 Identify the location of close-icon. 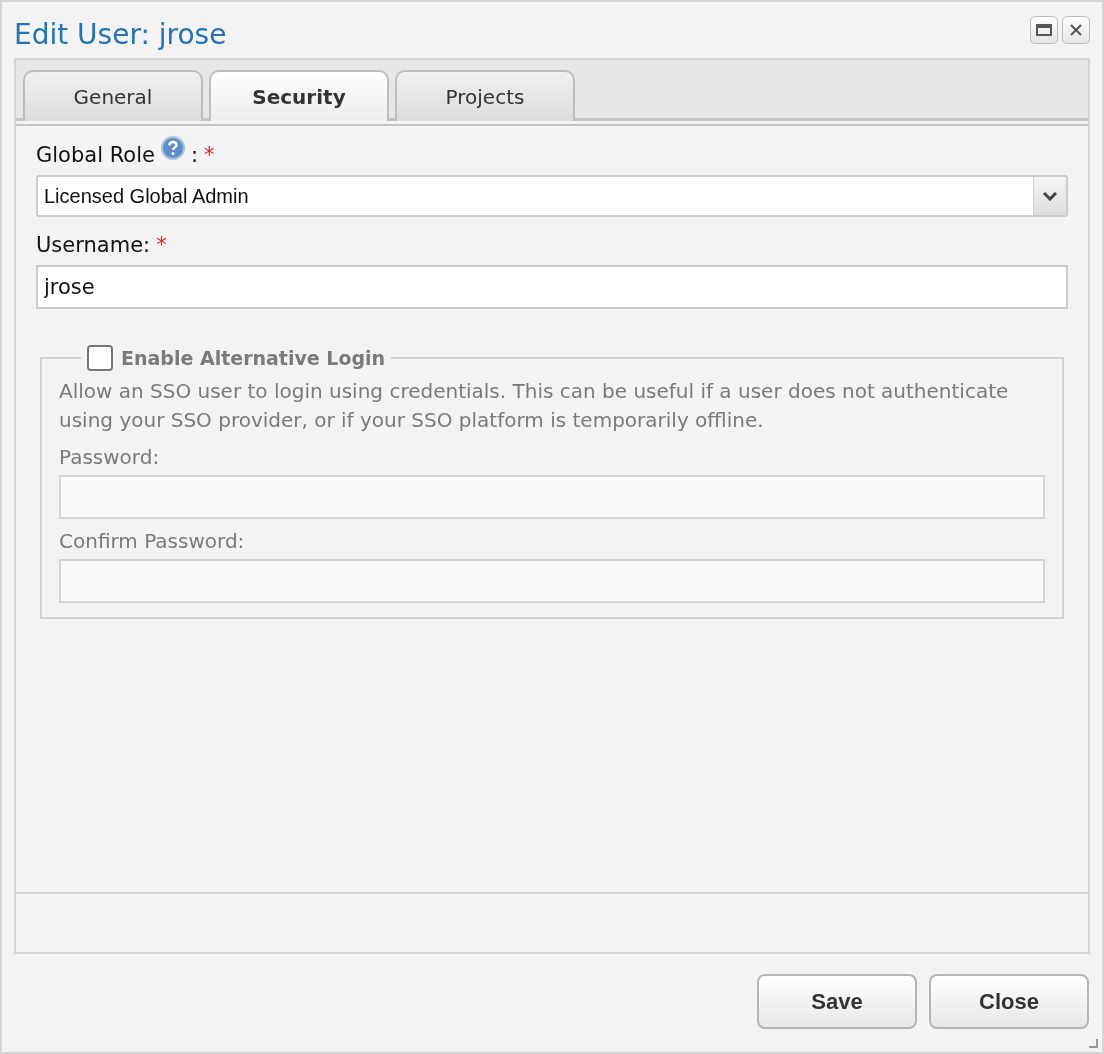
(1076, 30).